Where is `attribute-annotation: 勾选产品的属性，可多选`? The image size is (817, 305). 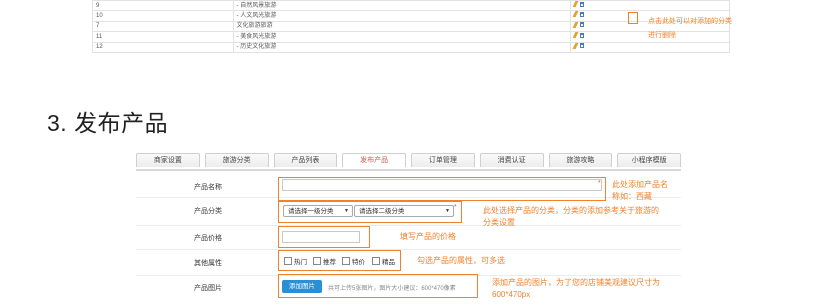 attribute-annotation: 勾选产品的属性，可多选 is located at coordinates (461, 260).